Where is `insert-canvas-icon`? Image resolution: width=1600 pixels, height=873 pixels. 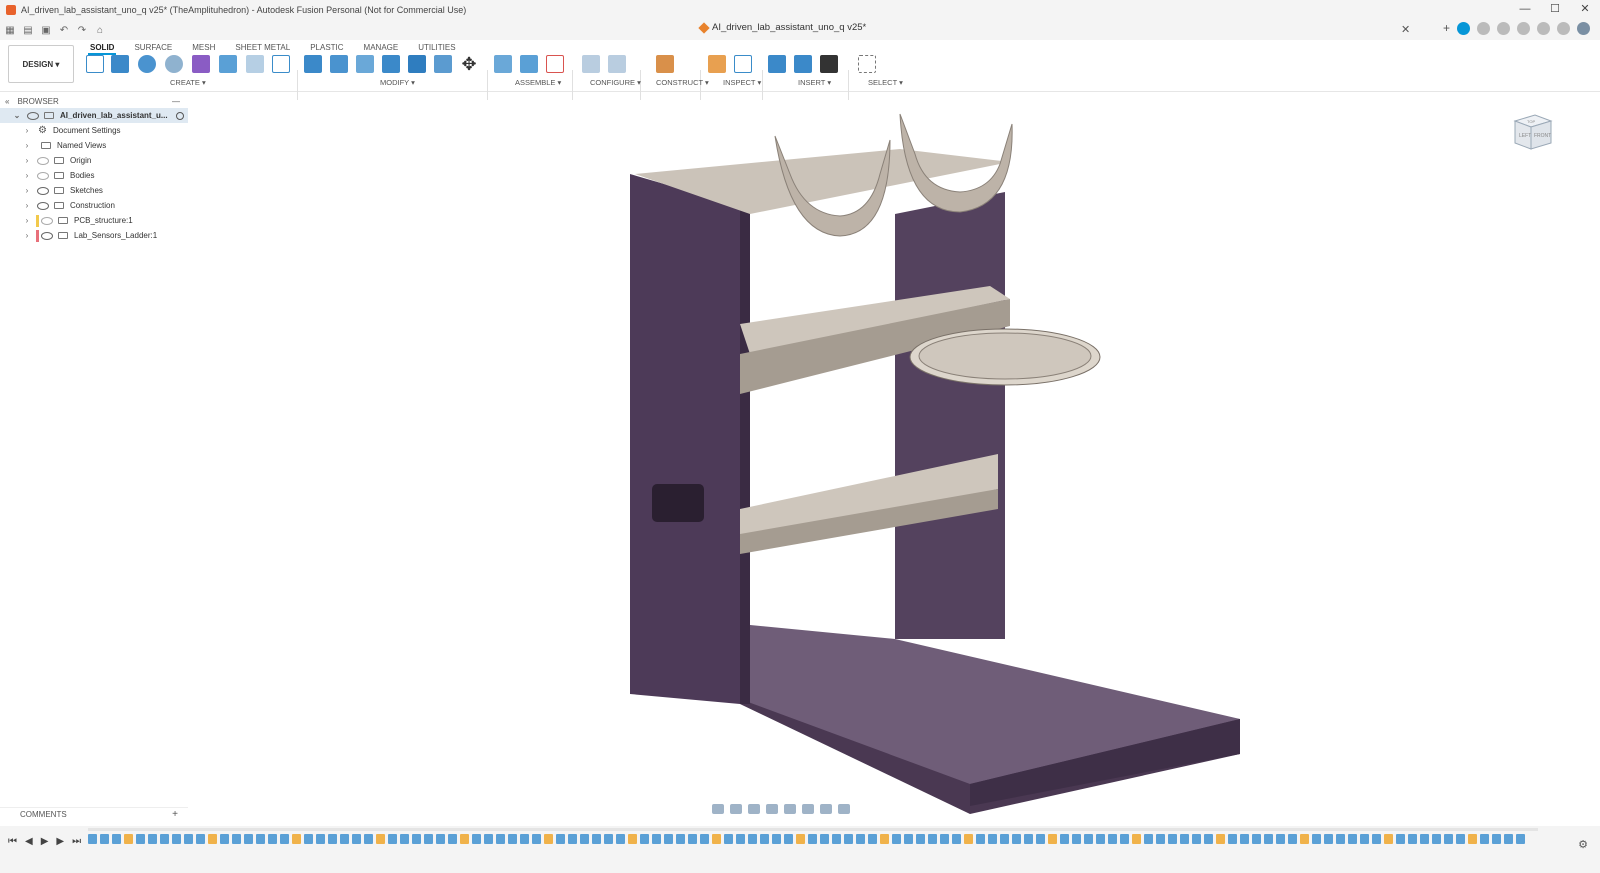 insert-canvas-icon is located at coordinates (803, 64).